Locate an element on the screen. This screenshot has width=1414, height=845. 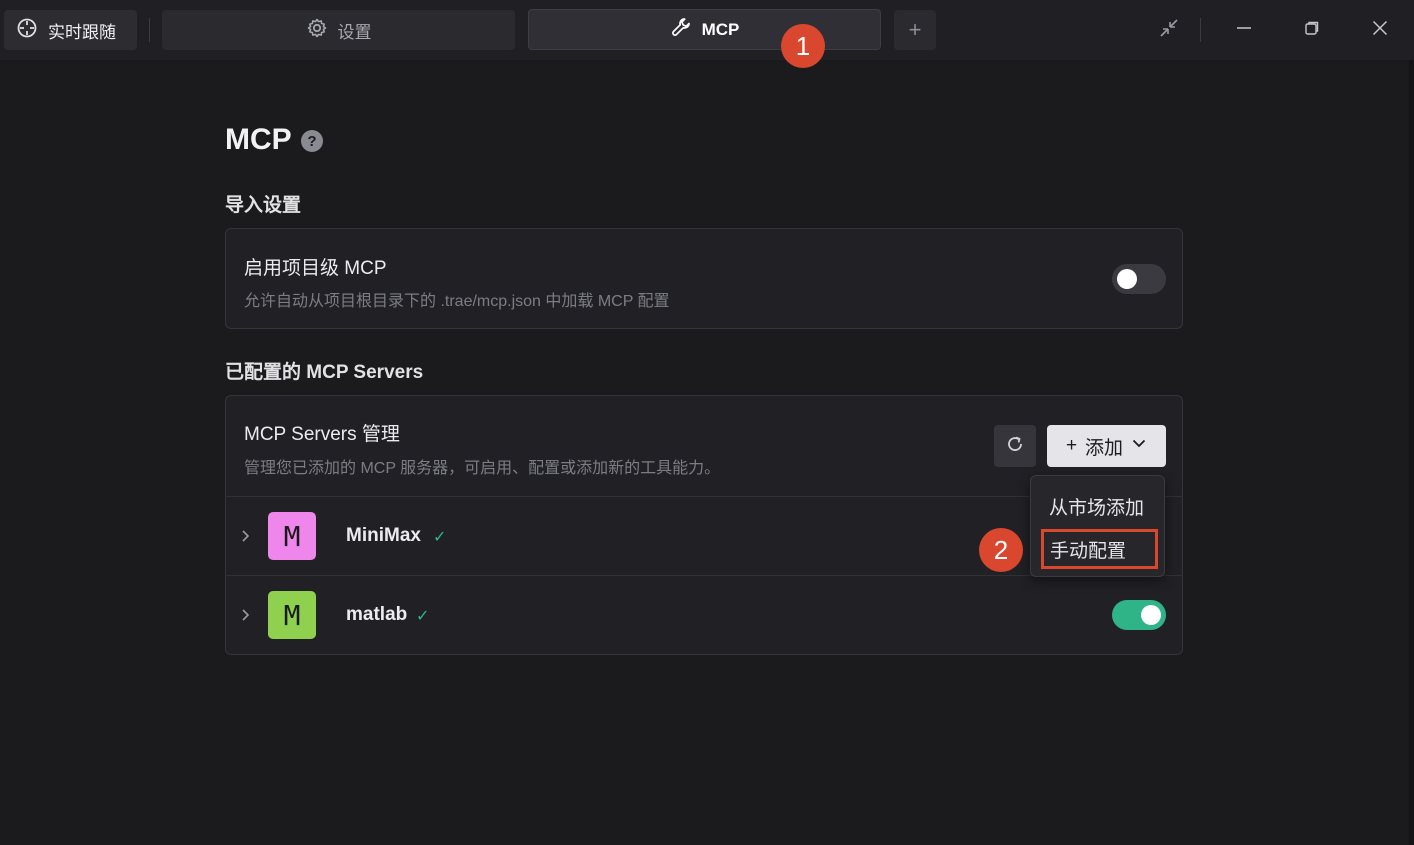
tab-mcp-label: MCP is located at coordinates (720, 29).